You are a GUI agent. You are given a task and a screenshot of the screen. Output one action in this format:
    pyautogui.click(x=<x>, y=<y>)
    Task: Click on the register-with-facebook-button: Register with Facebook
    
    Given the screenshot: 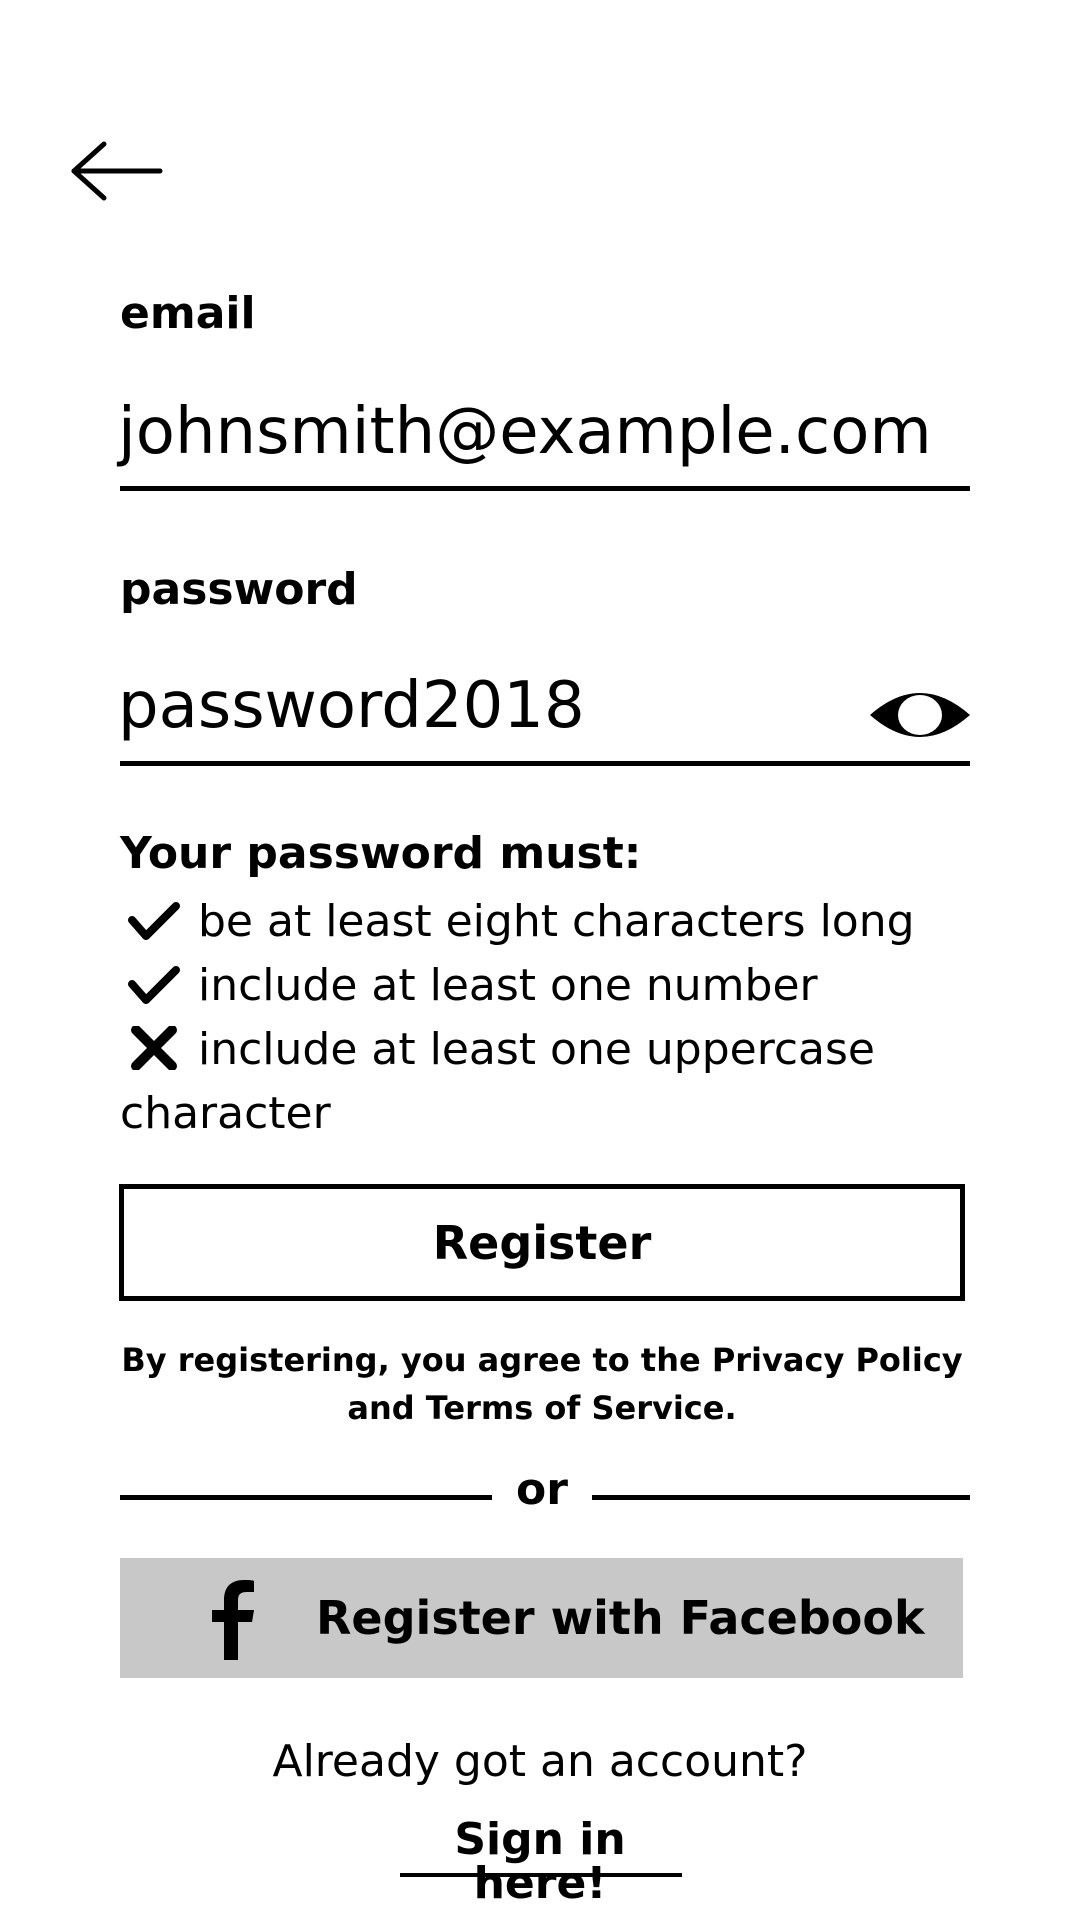 What is the action you would take?
    pyautogui.click(x=541, y=1618)
    